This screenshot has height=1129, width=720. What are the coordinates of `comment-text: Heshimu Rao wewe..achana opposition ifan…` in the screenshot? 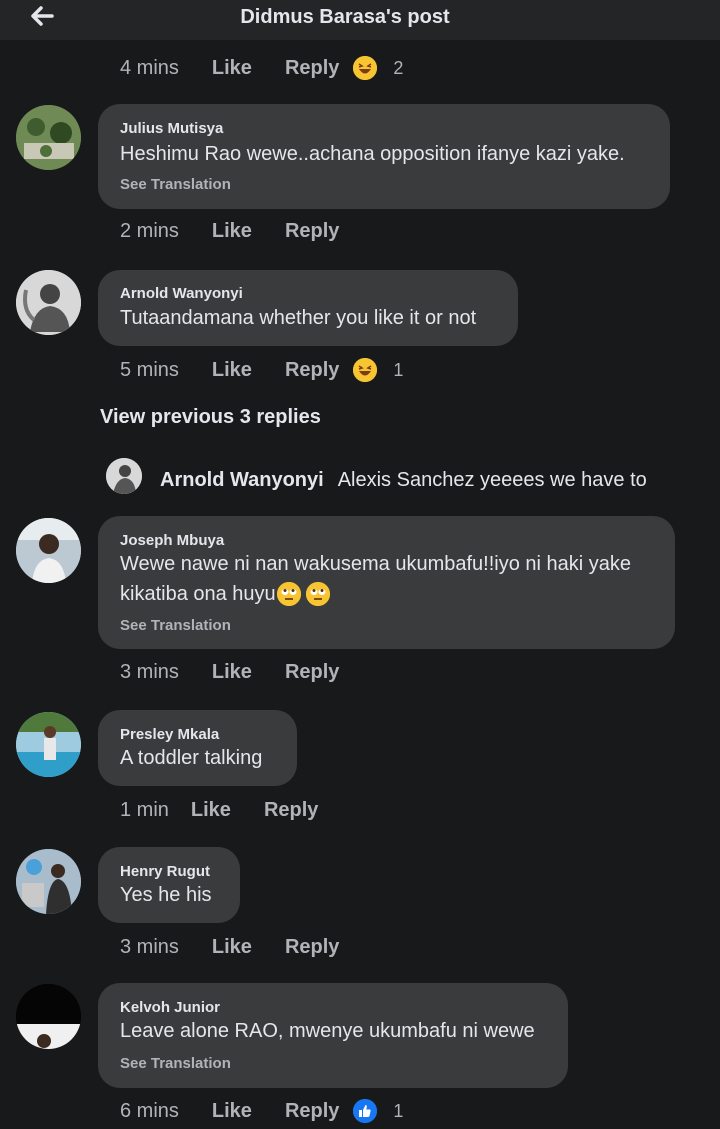 It's located at (372, 154).